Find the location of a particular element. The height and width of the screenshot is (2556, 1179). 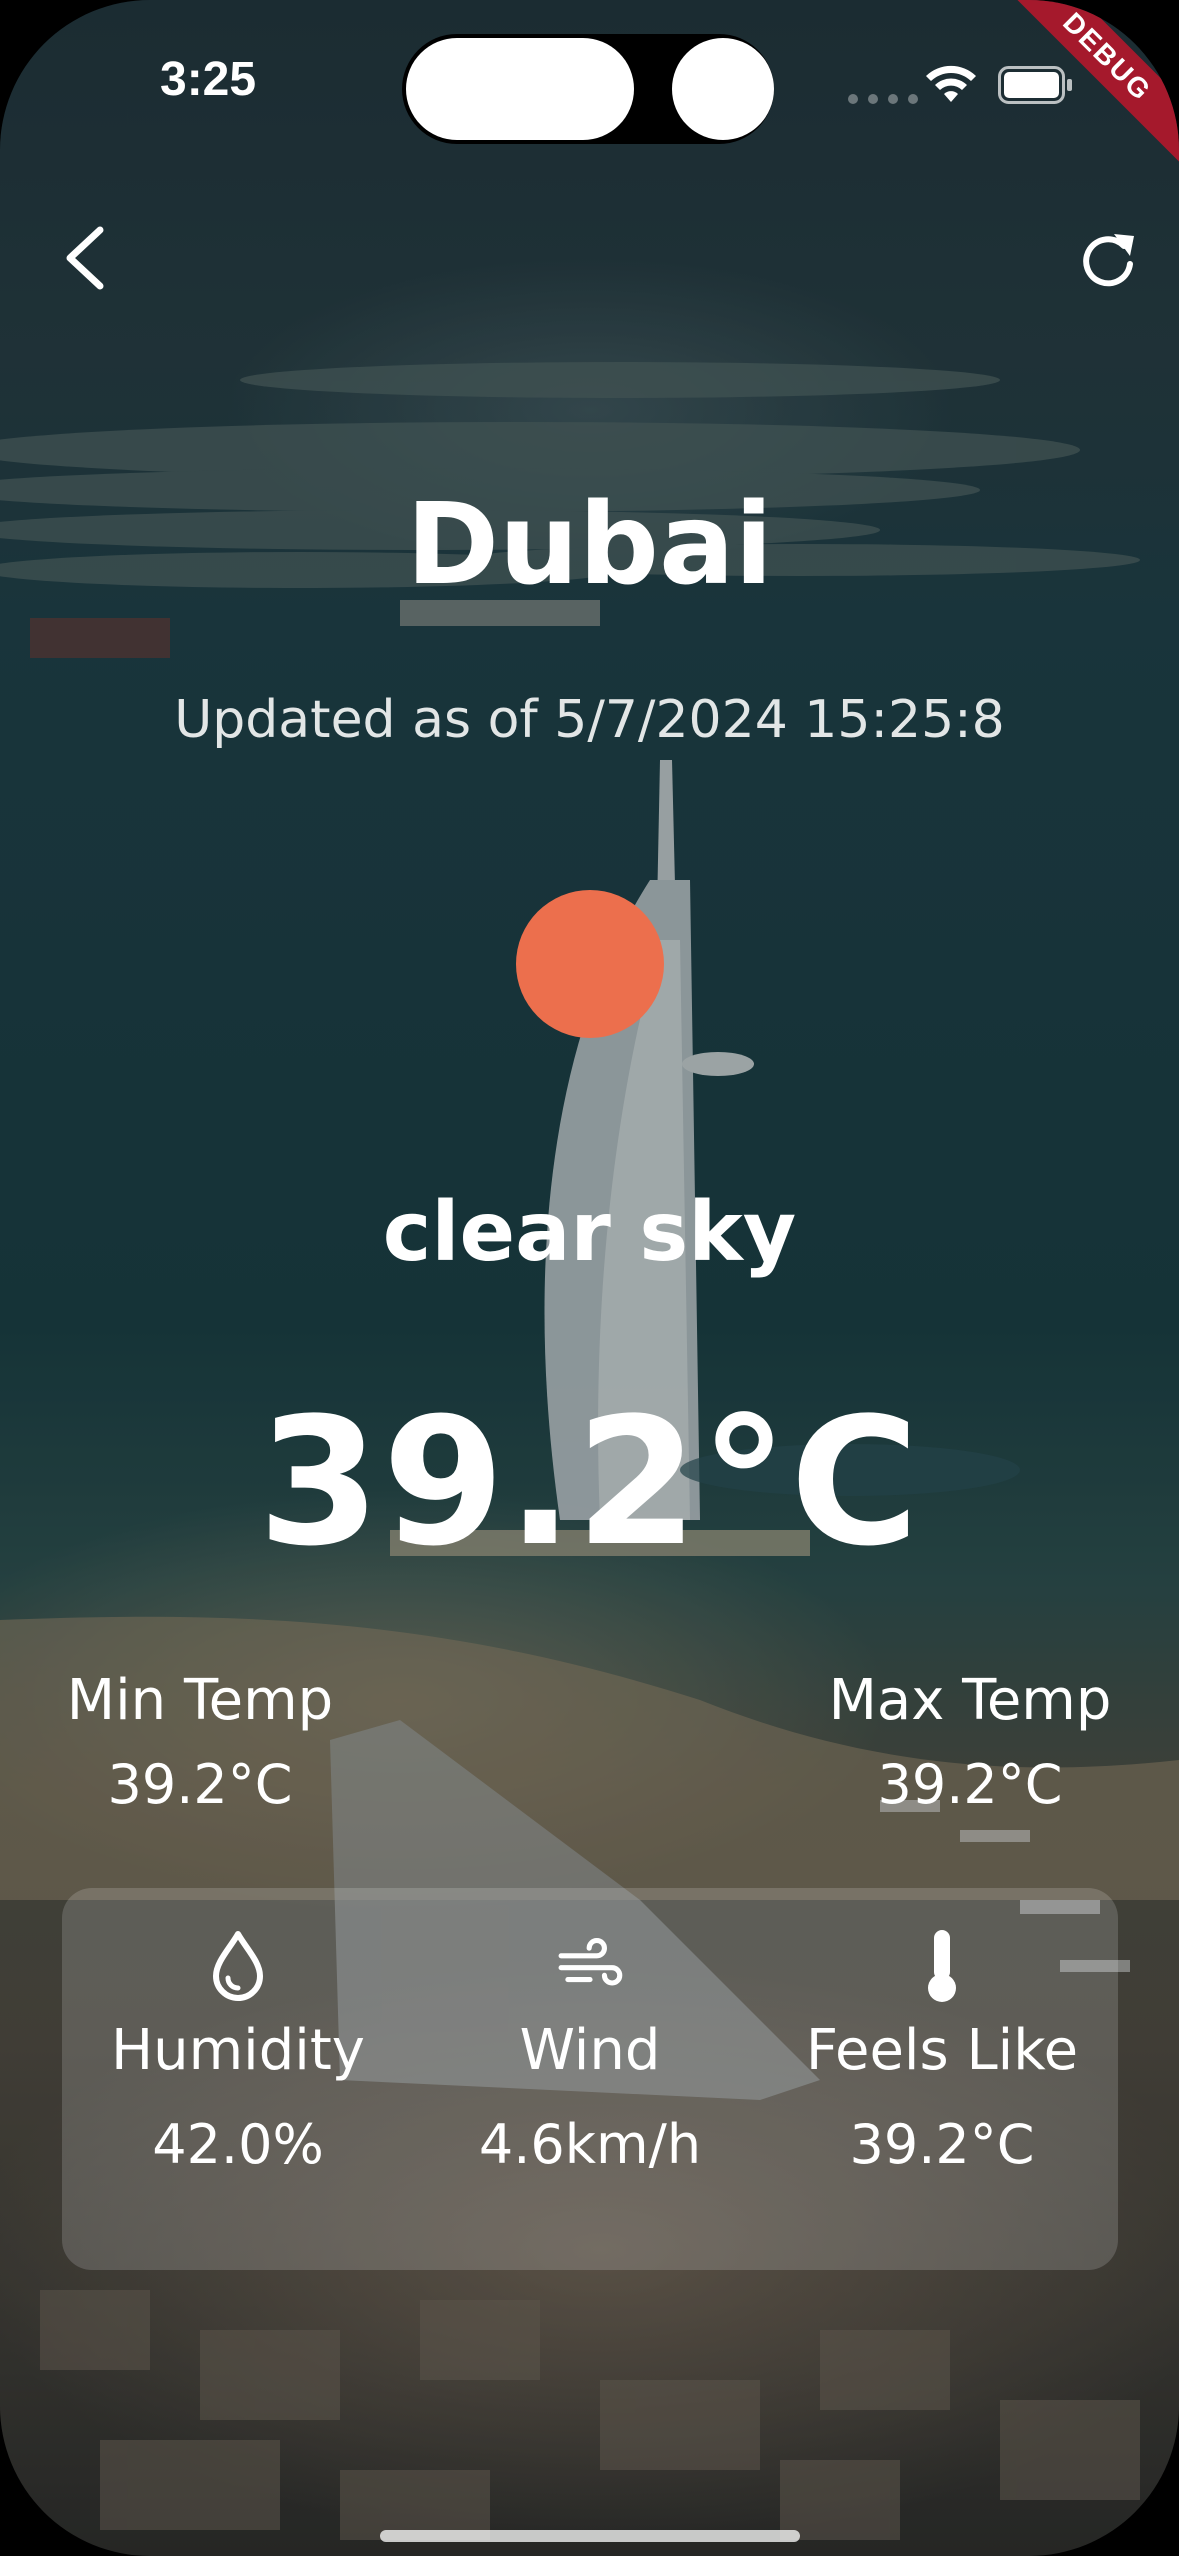

wifi-icon is located at coordinates (951, 83).